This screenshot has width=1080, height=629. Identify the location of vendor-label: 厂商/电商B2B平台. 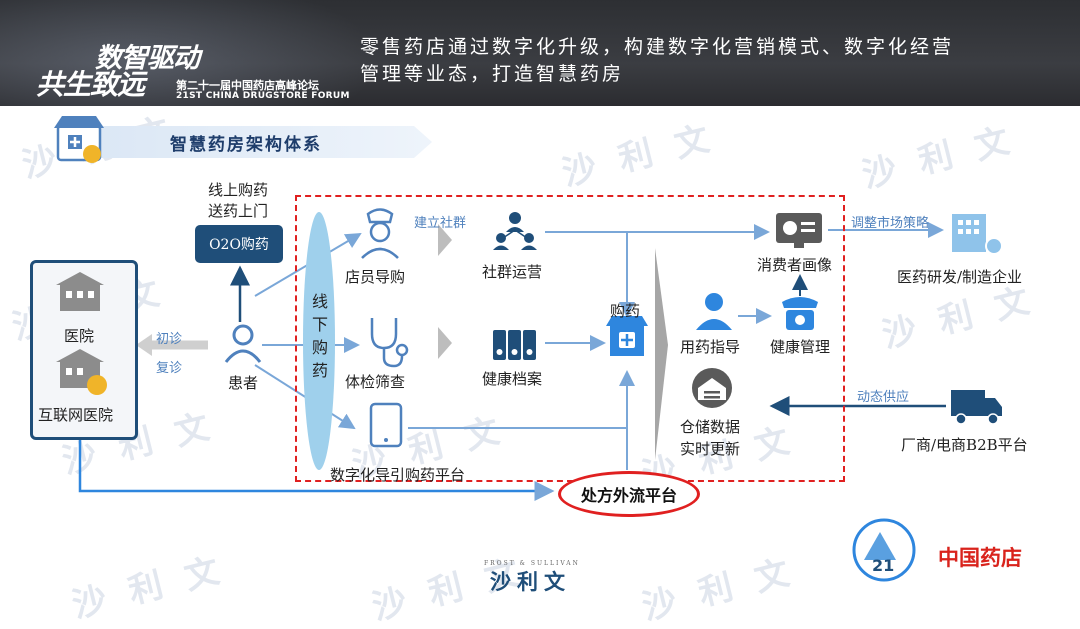
(964, 445).